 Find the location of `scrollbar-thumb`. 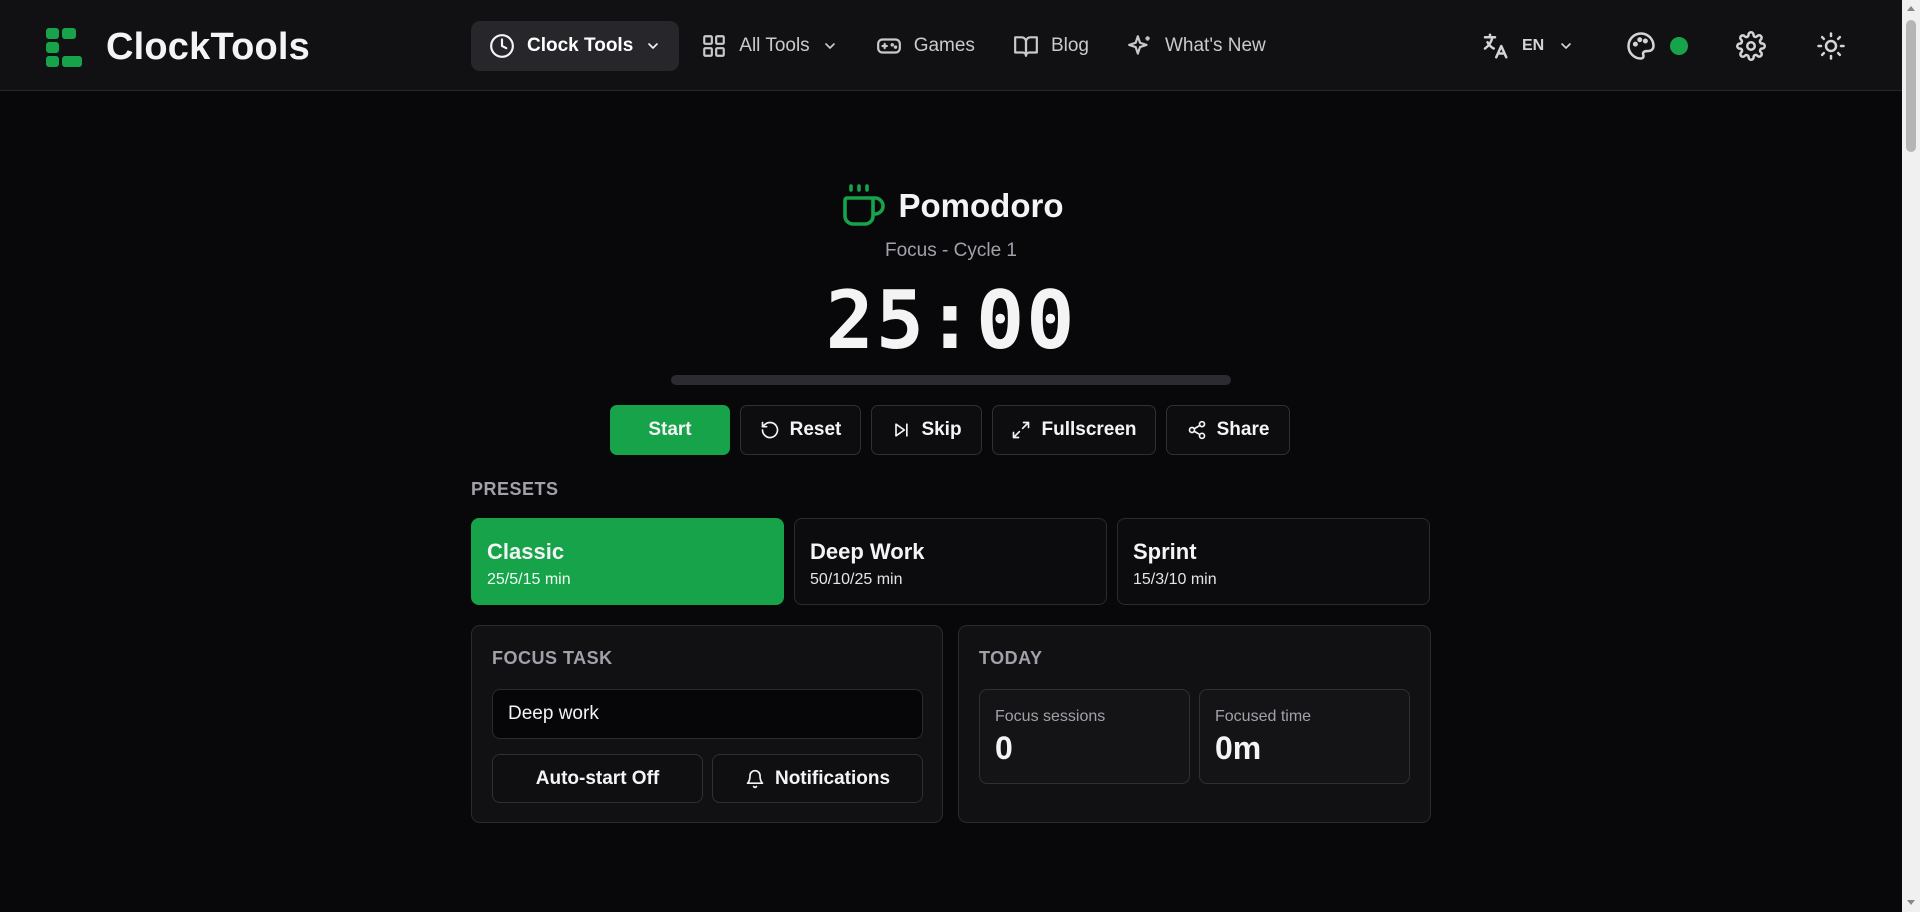

scrollbar-thumb is located at coordinates (1911, 86).